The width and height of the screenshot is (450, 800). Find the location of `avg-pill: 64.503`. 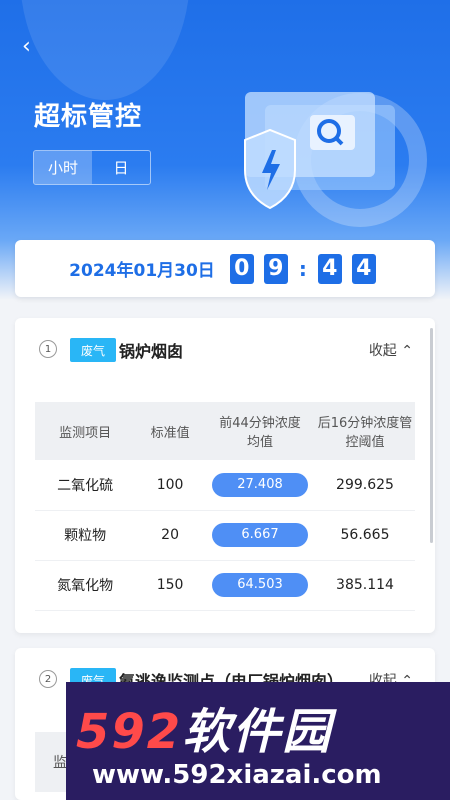

avg-pill: 64.503 is located at coordinates (260, 585).